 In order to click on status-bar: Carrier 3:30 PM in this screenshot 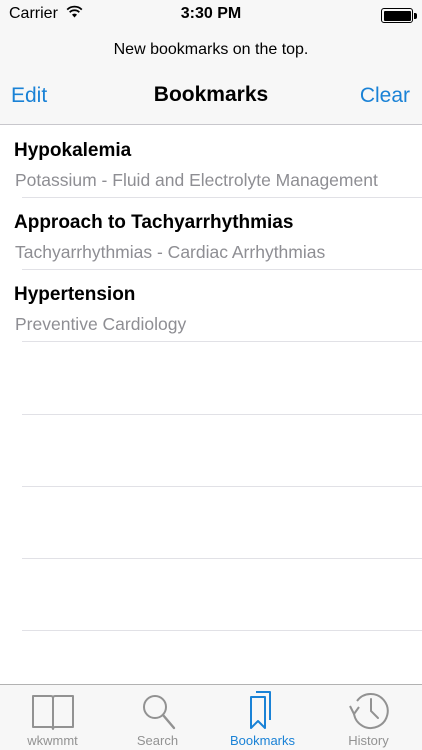, I will do `click(211, 15)`.